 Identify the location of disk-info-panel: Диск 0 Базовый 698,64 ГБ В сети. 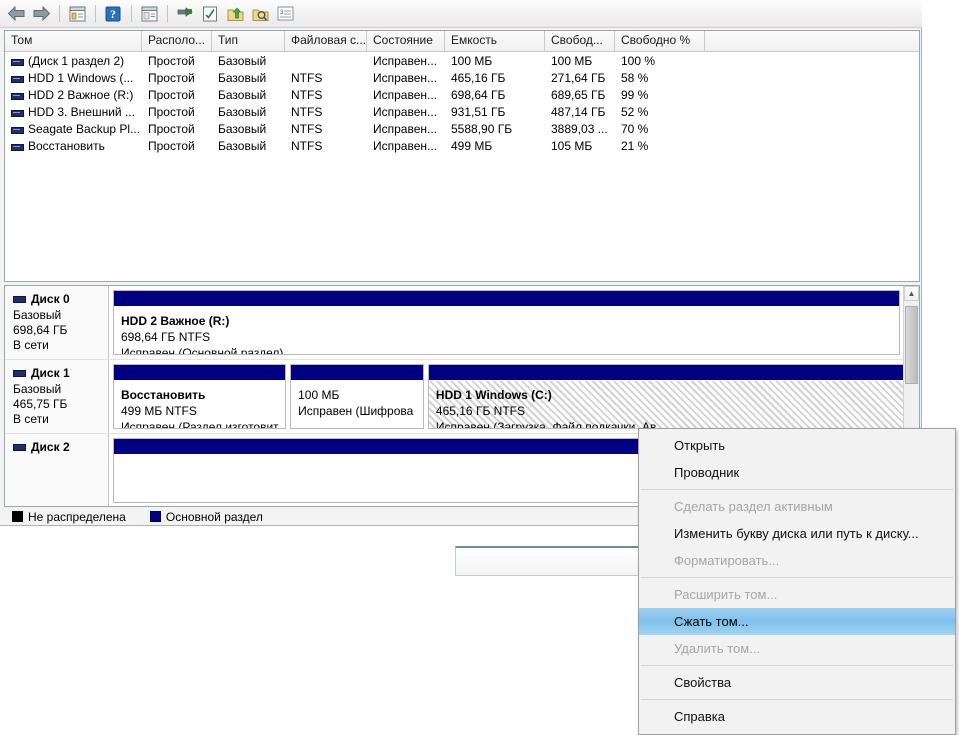
(57, 322).